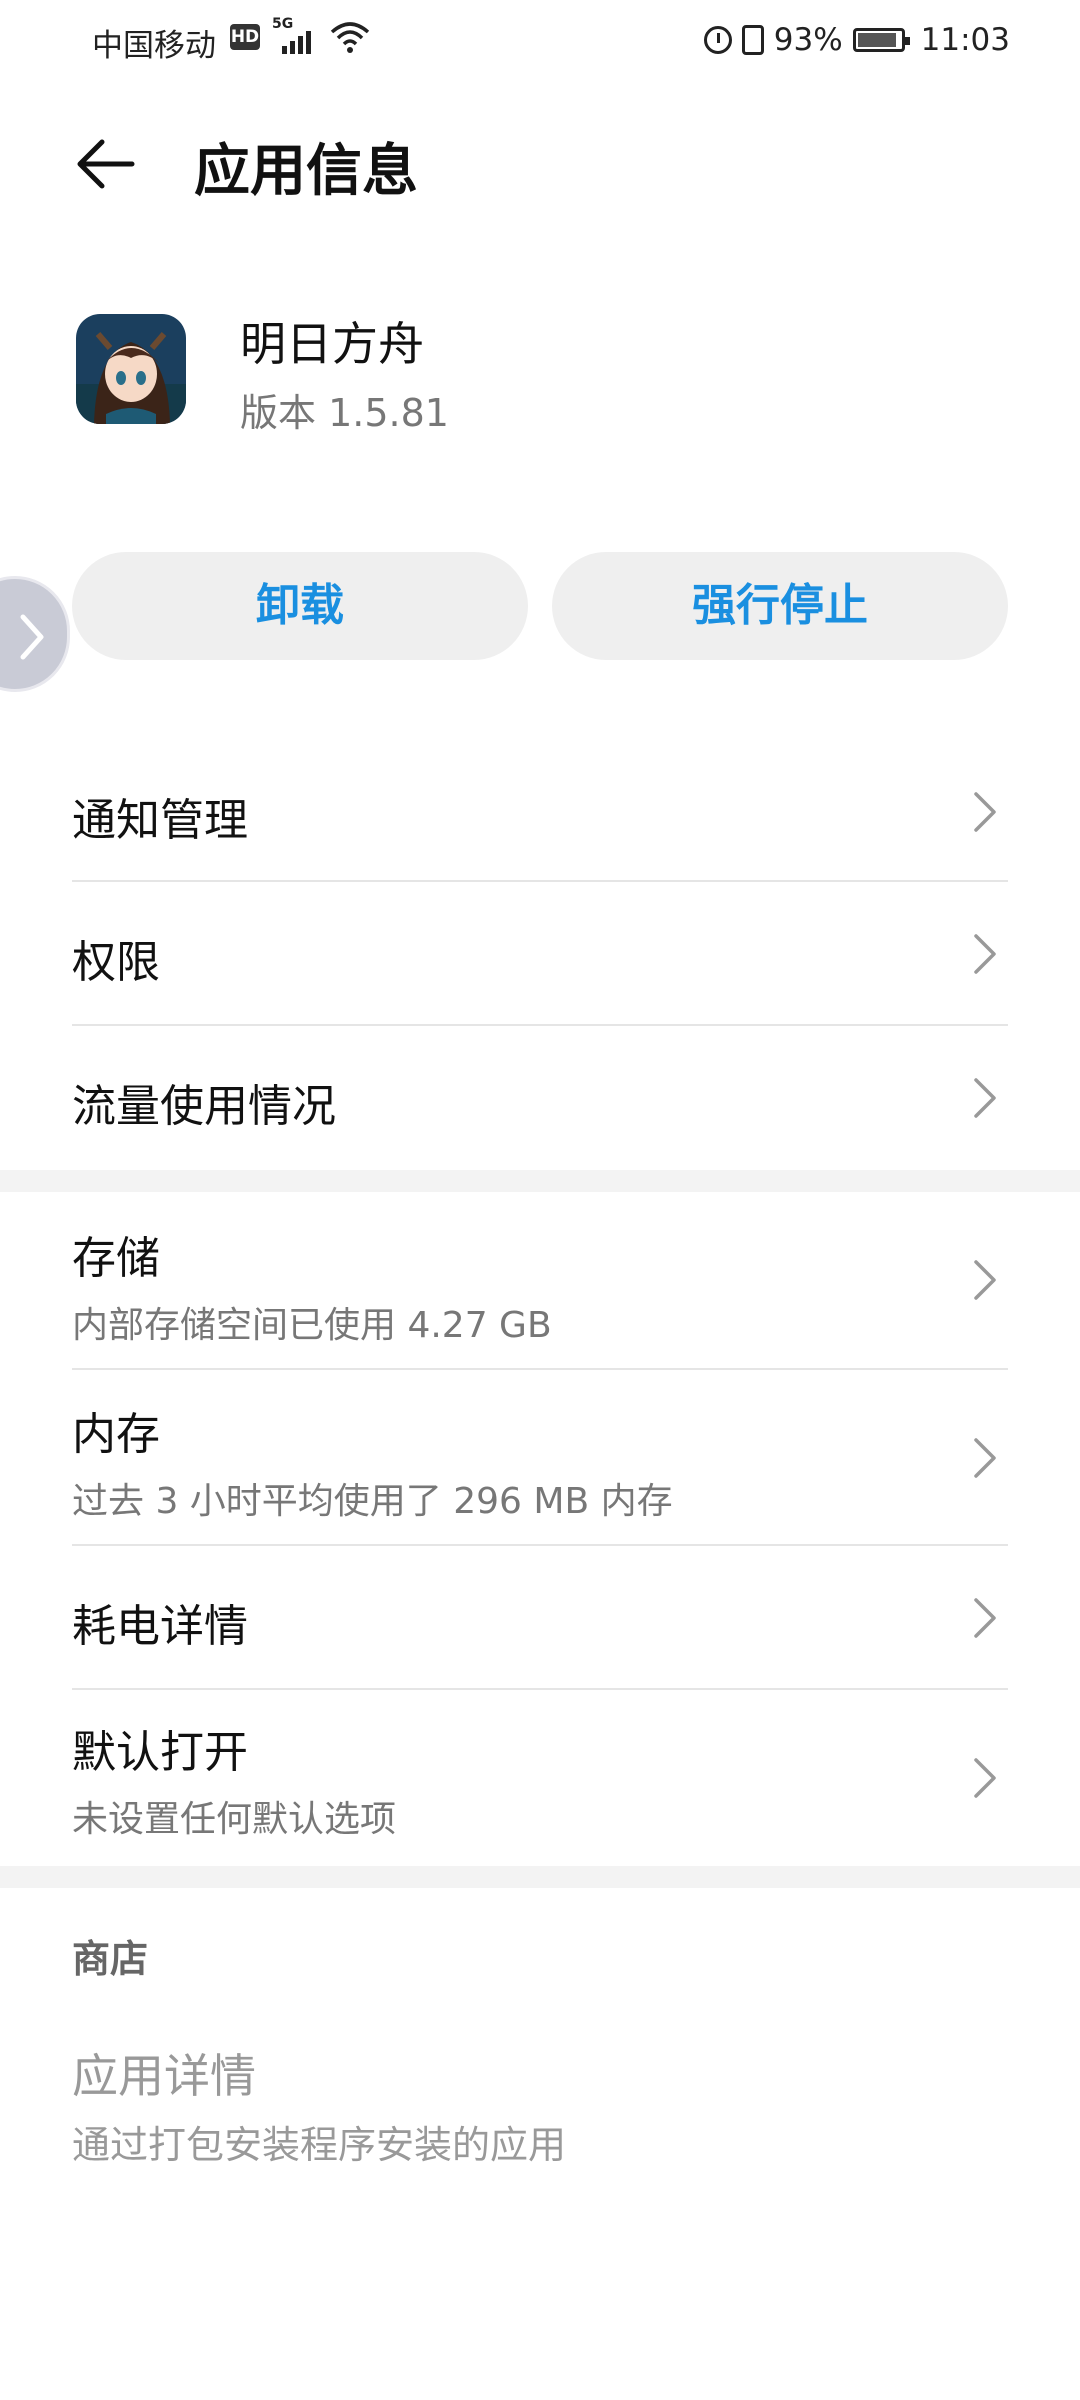  What do you see at coordinates (372, 1501) in the screenshot?
I see `memory-summary: 过去 3 小时平均使用了 296 MB 内存` at bounding box center [372, 1501].